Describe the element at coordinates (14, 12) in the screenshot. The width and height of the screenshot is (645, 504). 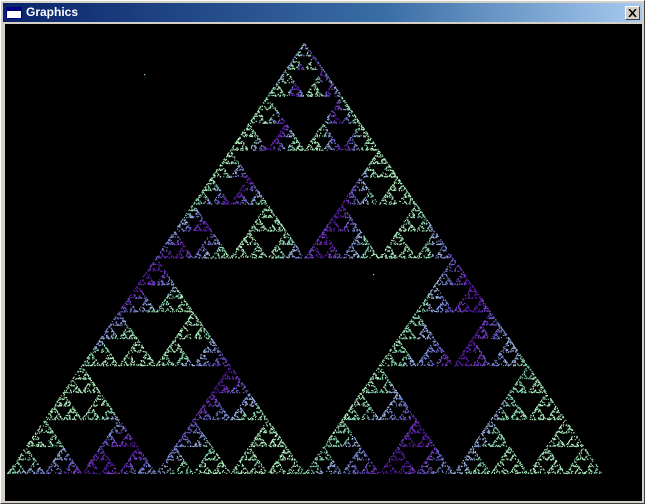
I see `window-icon` at that location.